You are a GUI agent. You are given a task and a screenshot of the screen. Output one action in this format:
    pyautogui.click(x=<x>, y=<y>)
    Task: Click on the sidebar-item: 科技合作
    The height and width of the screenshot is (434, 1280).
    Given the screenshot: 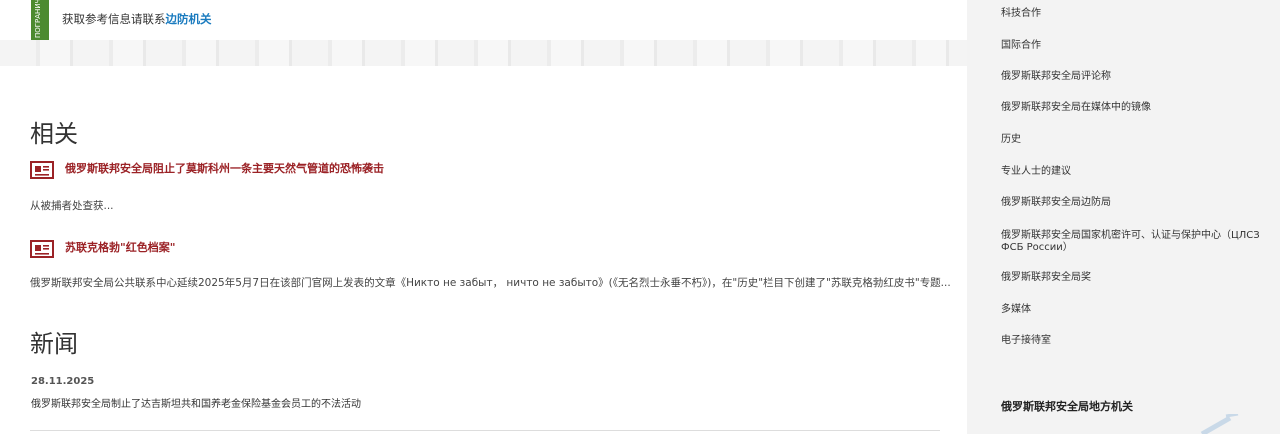 What is the action you would take?
    pyautogui.click(x=1131, y=14)
    